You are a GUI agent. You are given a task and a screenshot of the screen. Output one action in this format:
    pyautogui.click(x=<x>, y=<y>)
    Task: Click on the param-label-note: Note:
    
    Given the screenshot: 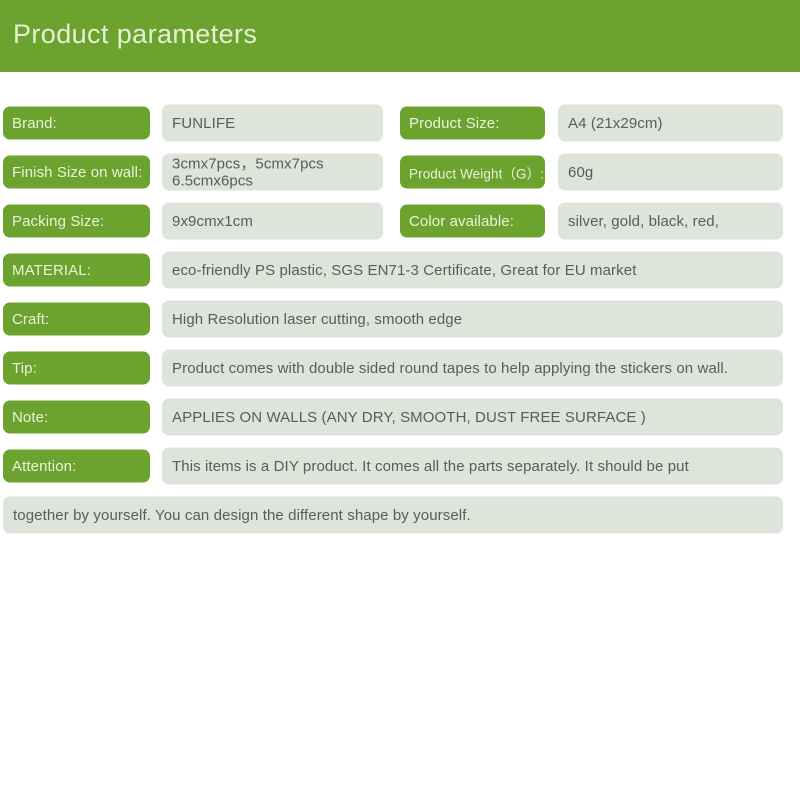 What is the action you would take?
    pyautogui.click(x=76, y=417)
    